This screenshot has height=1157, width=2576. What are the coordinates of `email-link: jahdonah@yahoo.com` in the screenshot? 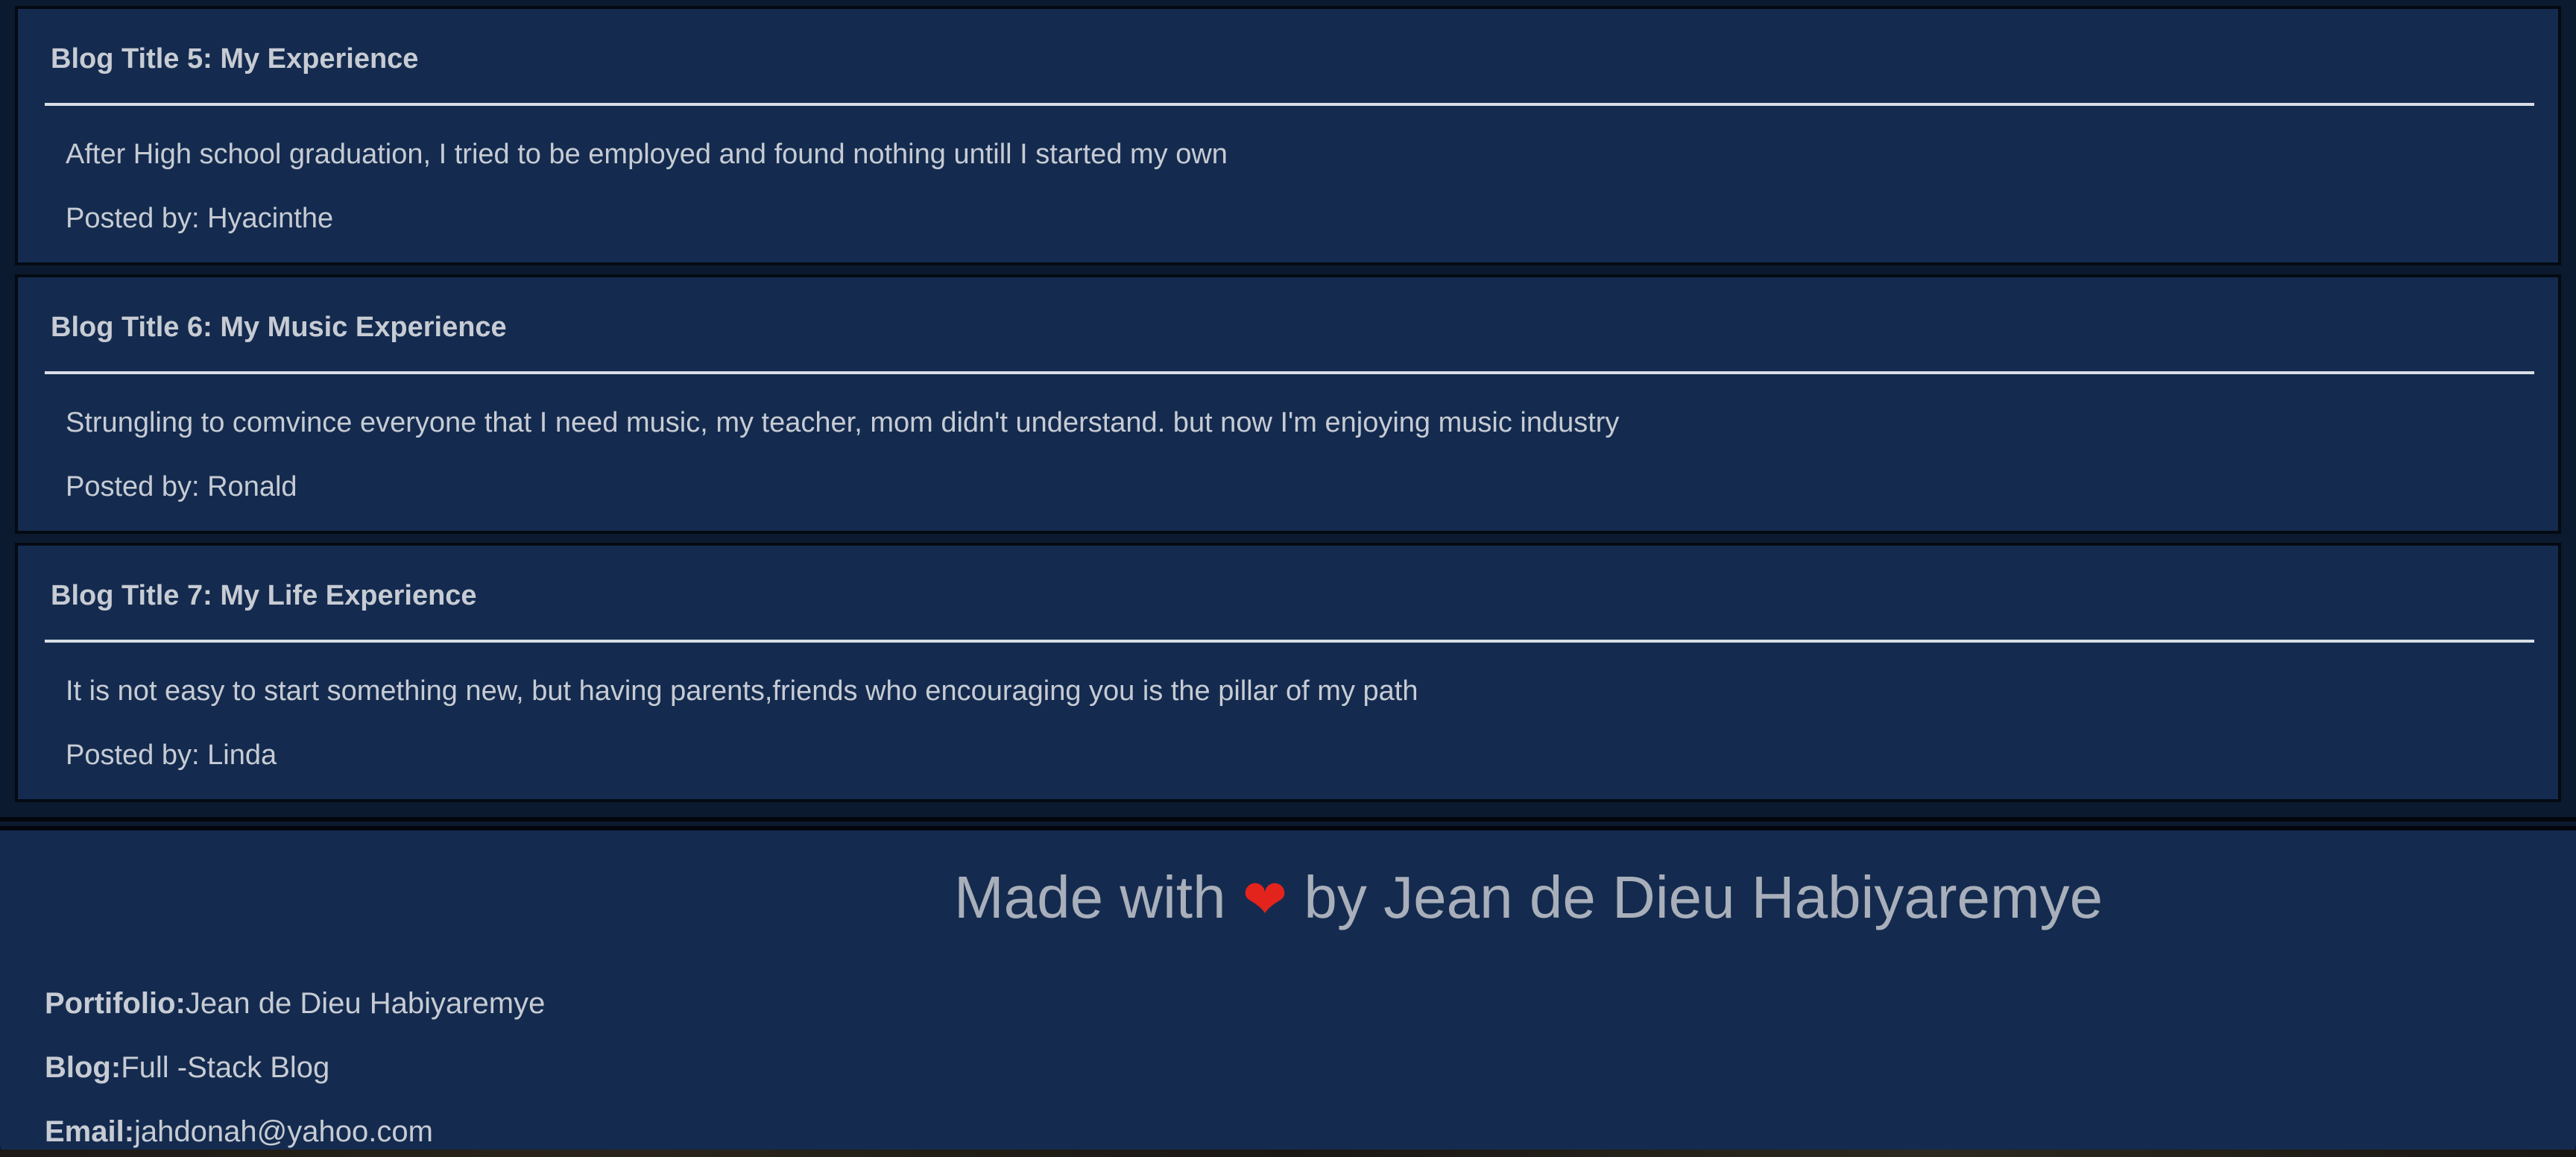 It's located at (283, 1131).